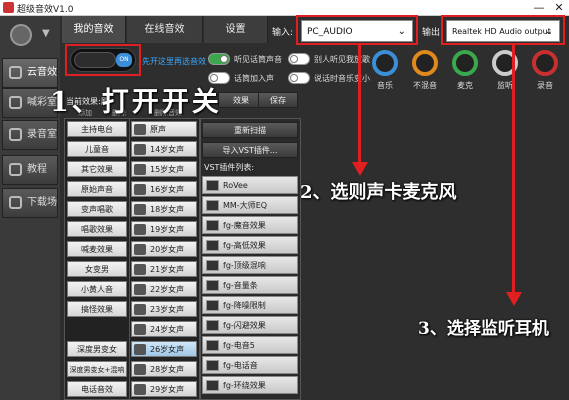 This screenshot has height=400, width=569. I want to click on vst-item: MM-大师EQ, so click(250, 205).